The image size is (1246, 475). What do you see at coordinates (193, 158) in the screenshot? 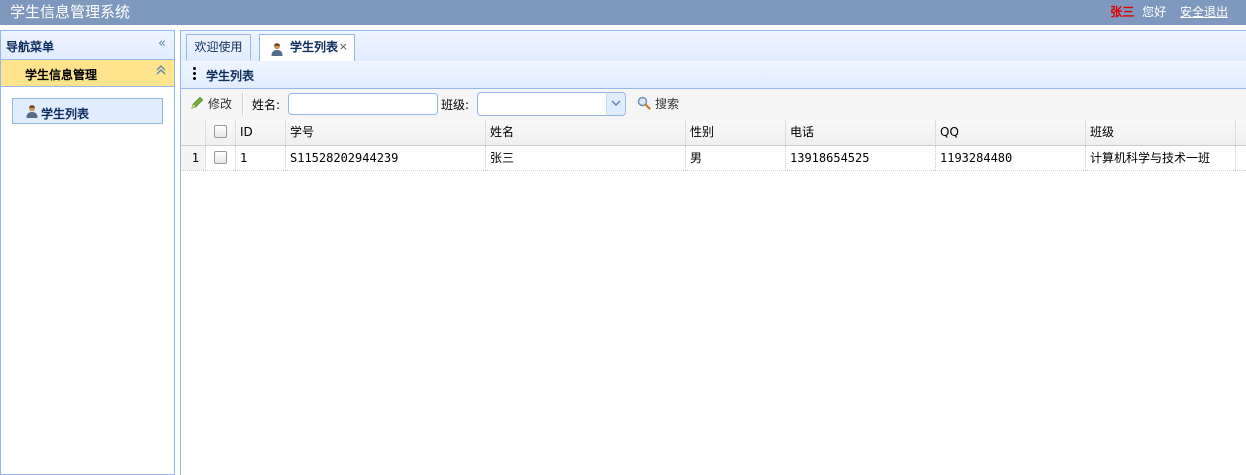
I see `row-number: 1` at bounding box center [193, 158].